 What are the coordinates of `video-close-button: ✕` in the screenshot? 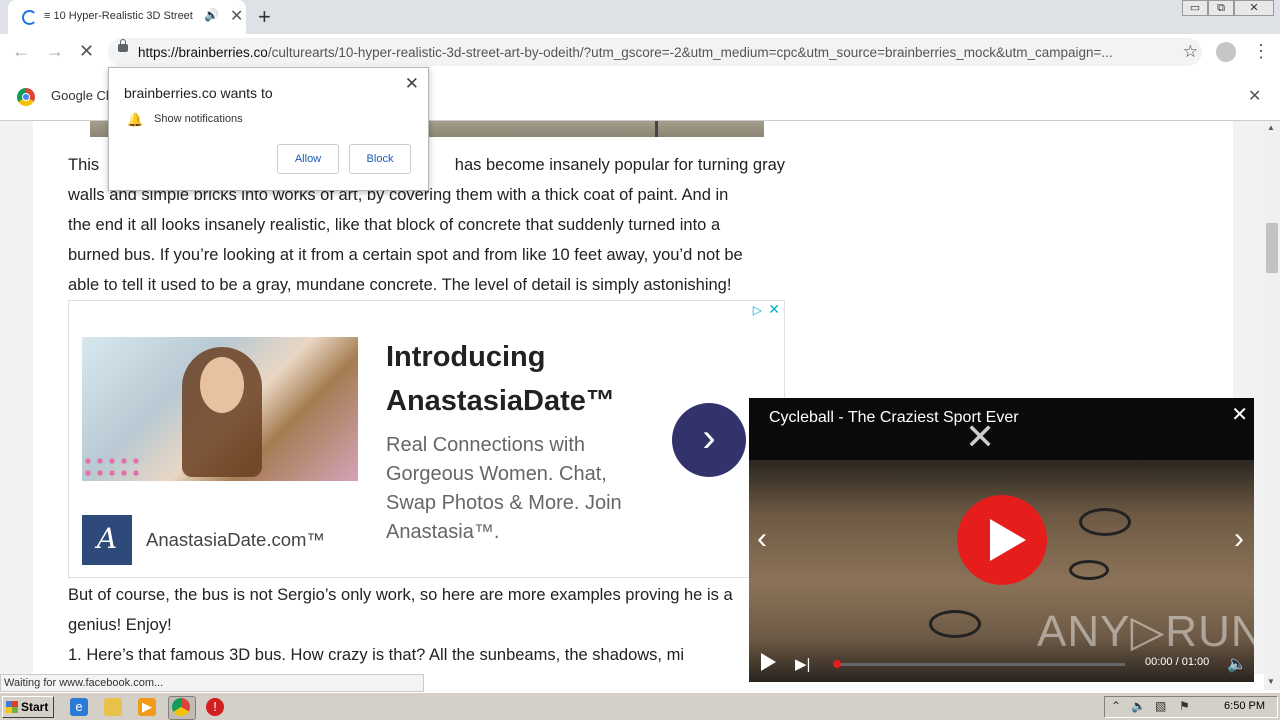 It's located at (1239, 414).